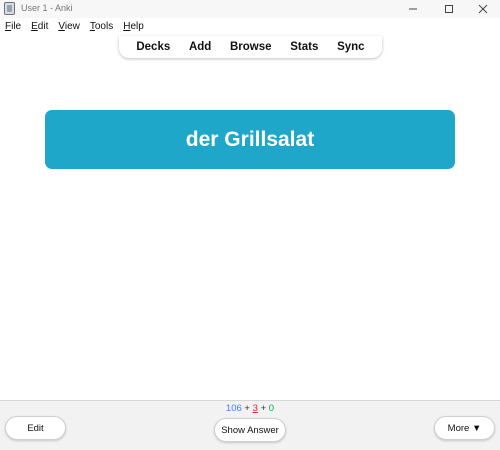 Image resolution: width=500 pixels, height=450 pixels. I want to click on close-button, so click(483, 9).